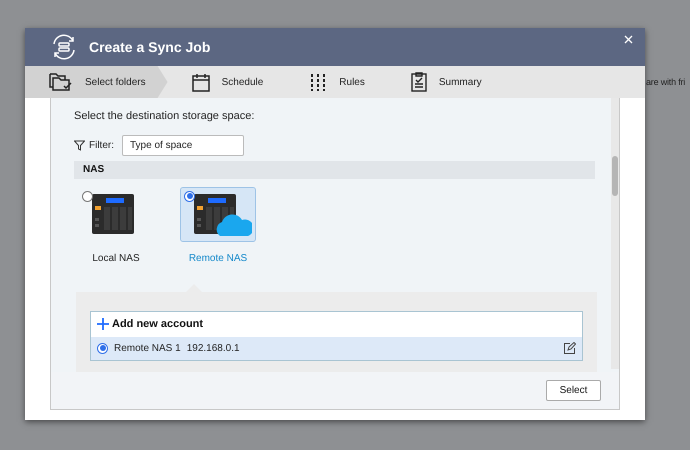 Image resolution: width=690 pixels, height=450 pixels. I want to click on storage-label: Local NAS, so click(116, 259).